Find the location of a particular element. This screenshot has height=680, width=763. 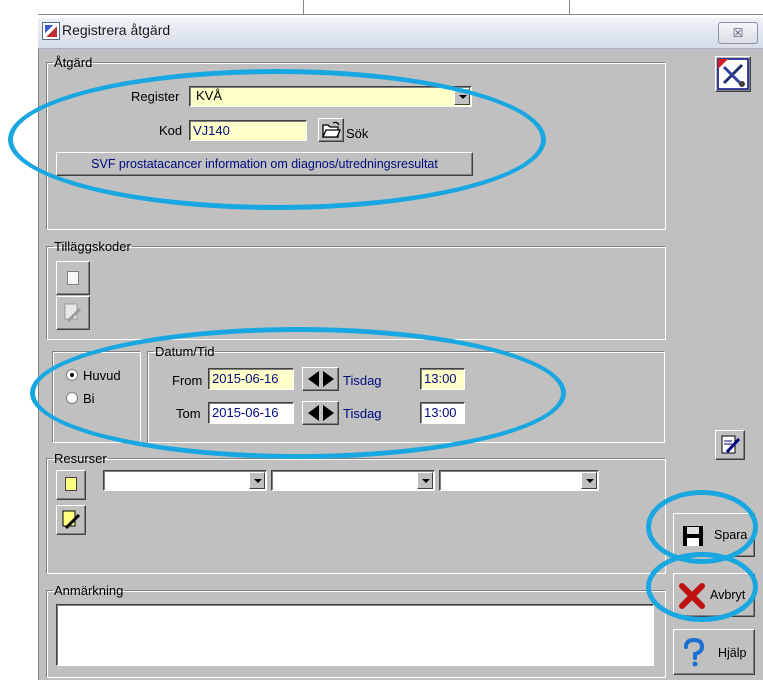

red-x-icon is located at coordinates (692, 596).